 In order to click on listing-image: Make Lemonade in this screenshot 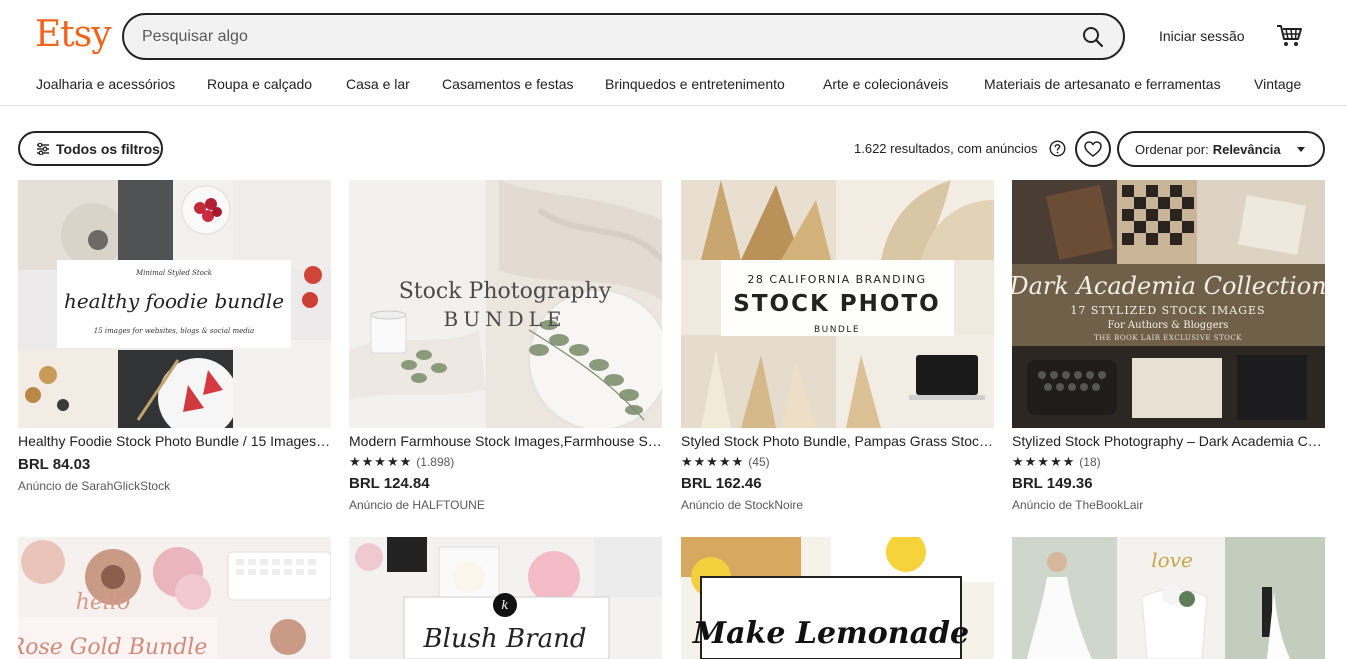, I will do `click(837, 598)`.